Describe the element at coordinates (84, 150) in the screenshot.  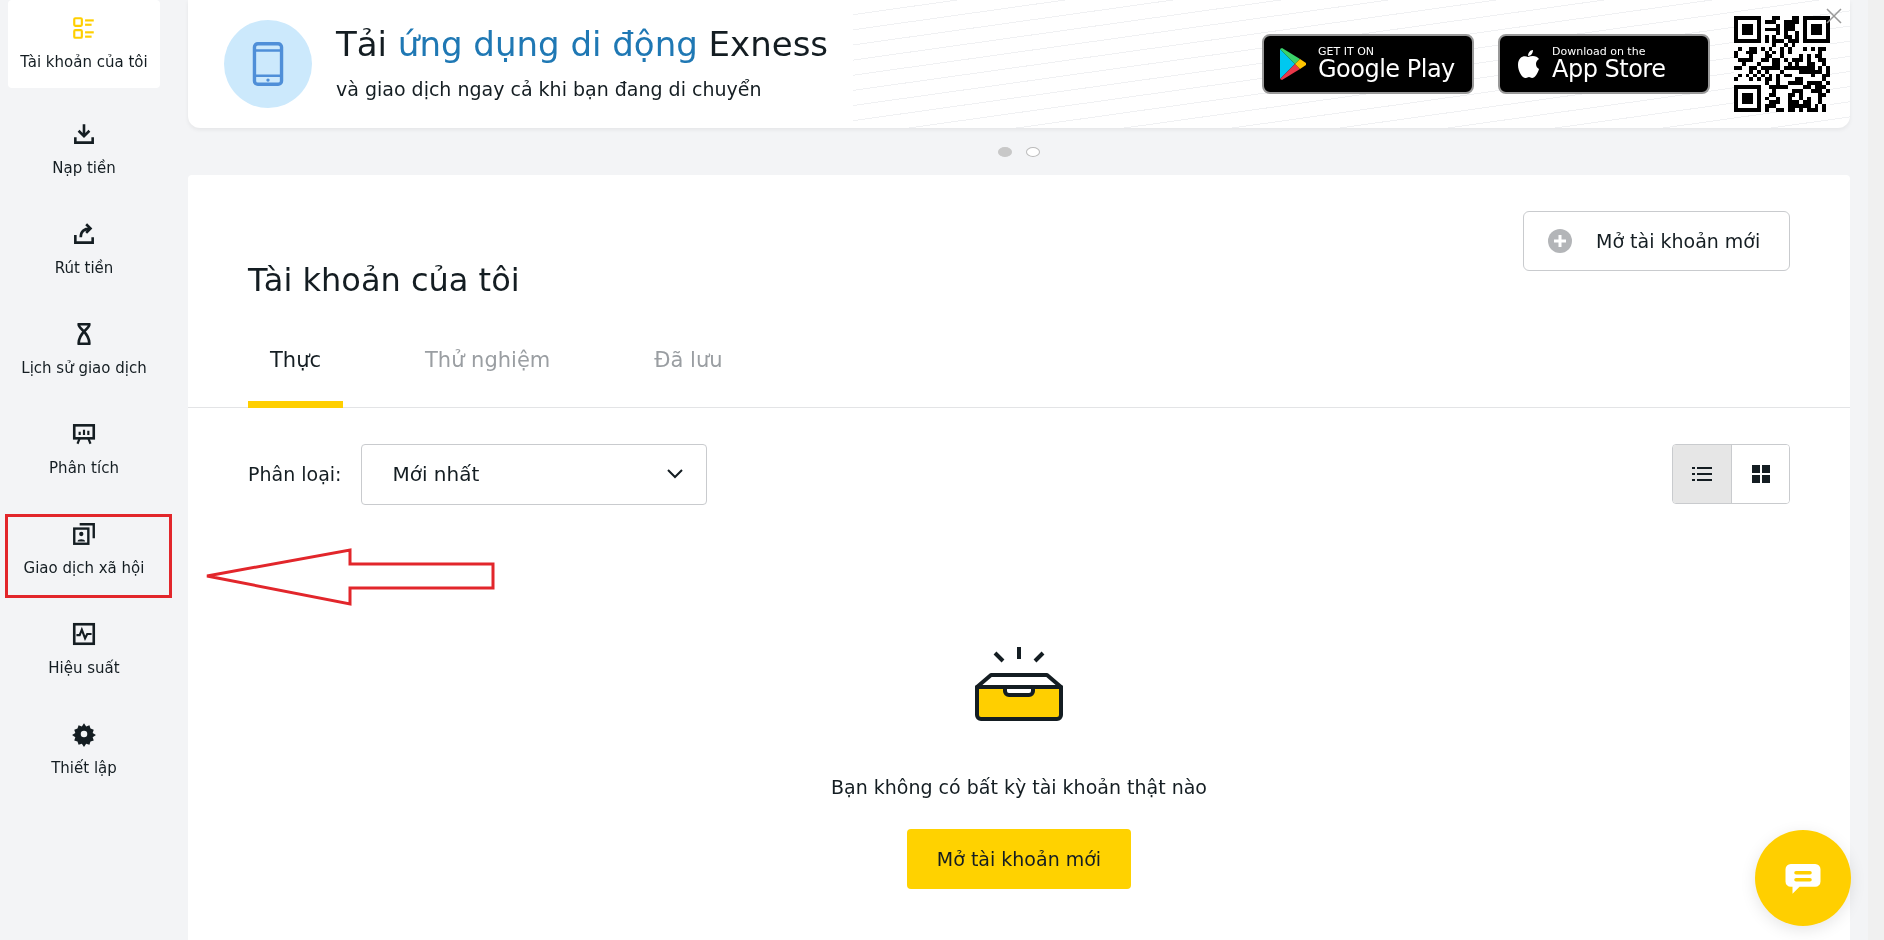
I see `sidebar-item: Nạp tiền` at that location.